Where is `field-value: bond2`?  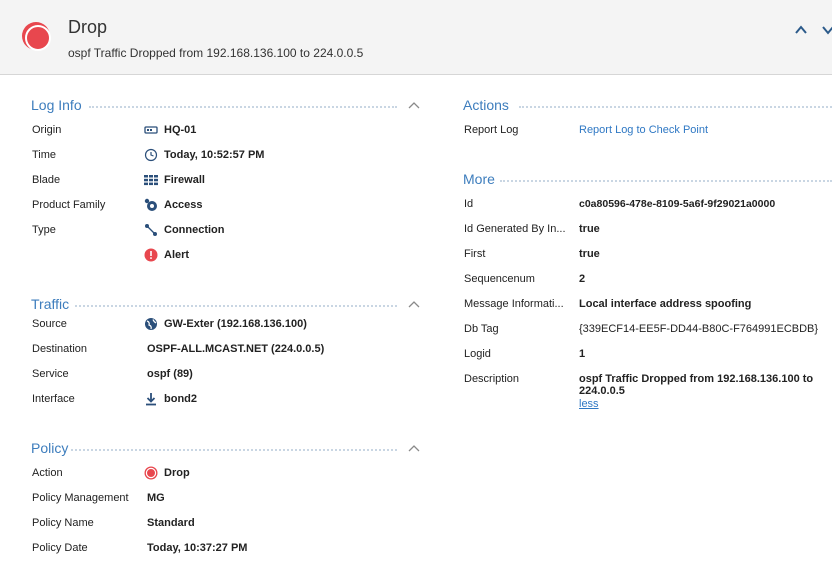 field-value: bond2 is located at coordinates (180, 399).